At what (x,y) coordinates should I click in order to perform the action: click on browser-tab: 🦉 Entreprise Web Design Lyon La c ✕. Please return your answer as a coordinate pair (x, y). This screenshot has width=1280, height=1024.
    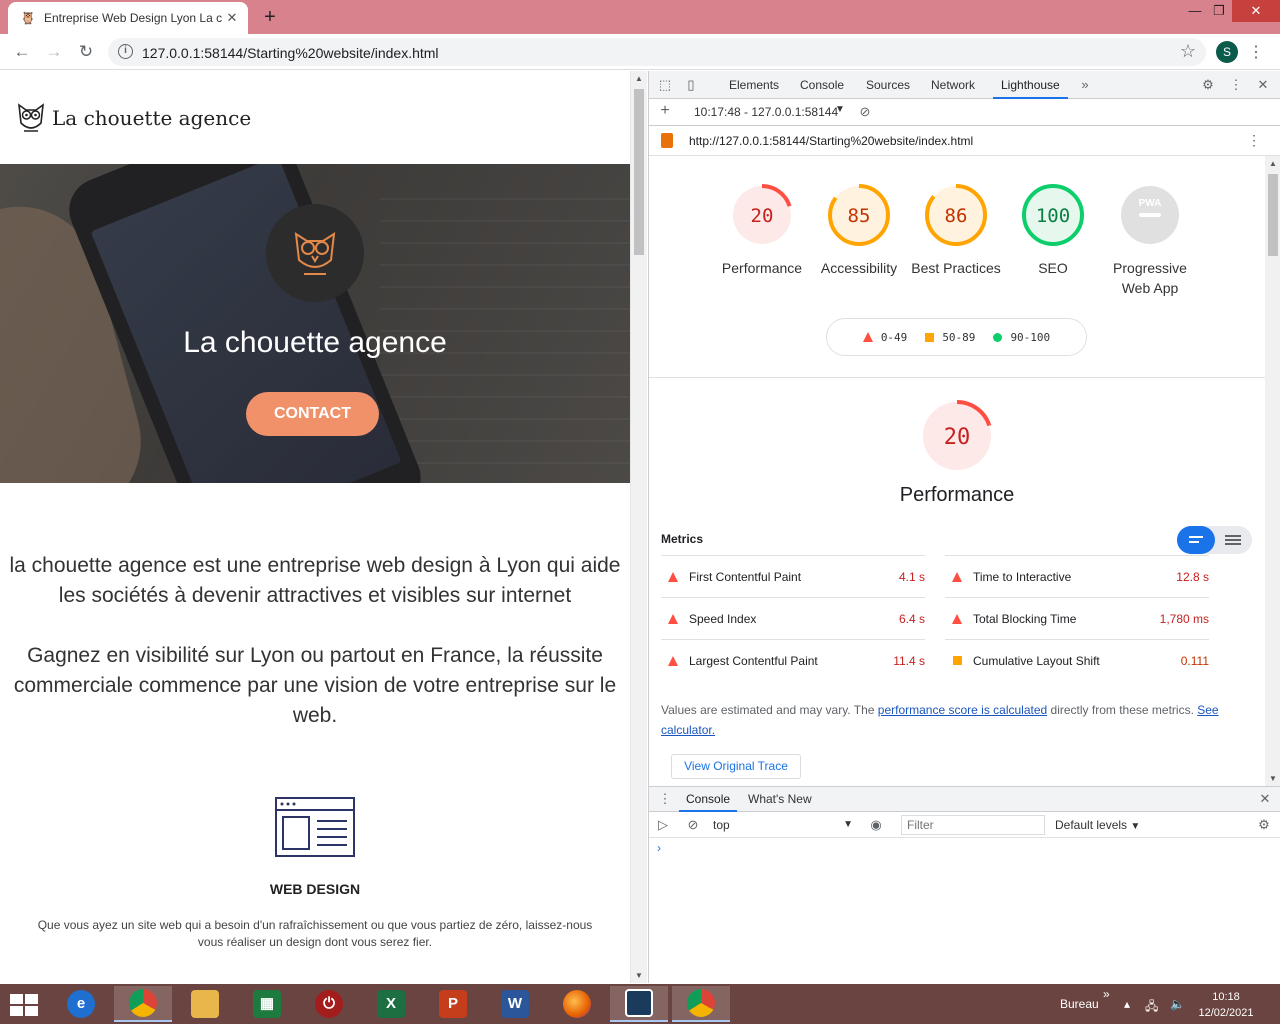
    Looking at the image, I should click on (128, 18).